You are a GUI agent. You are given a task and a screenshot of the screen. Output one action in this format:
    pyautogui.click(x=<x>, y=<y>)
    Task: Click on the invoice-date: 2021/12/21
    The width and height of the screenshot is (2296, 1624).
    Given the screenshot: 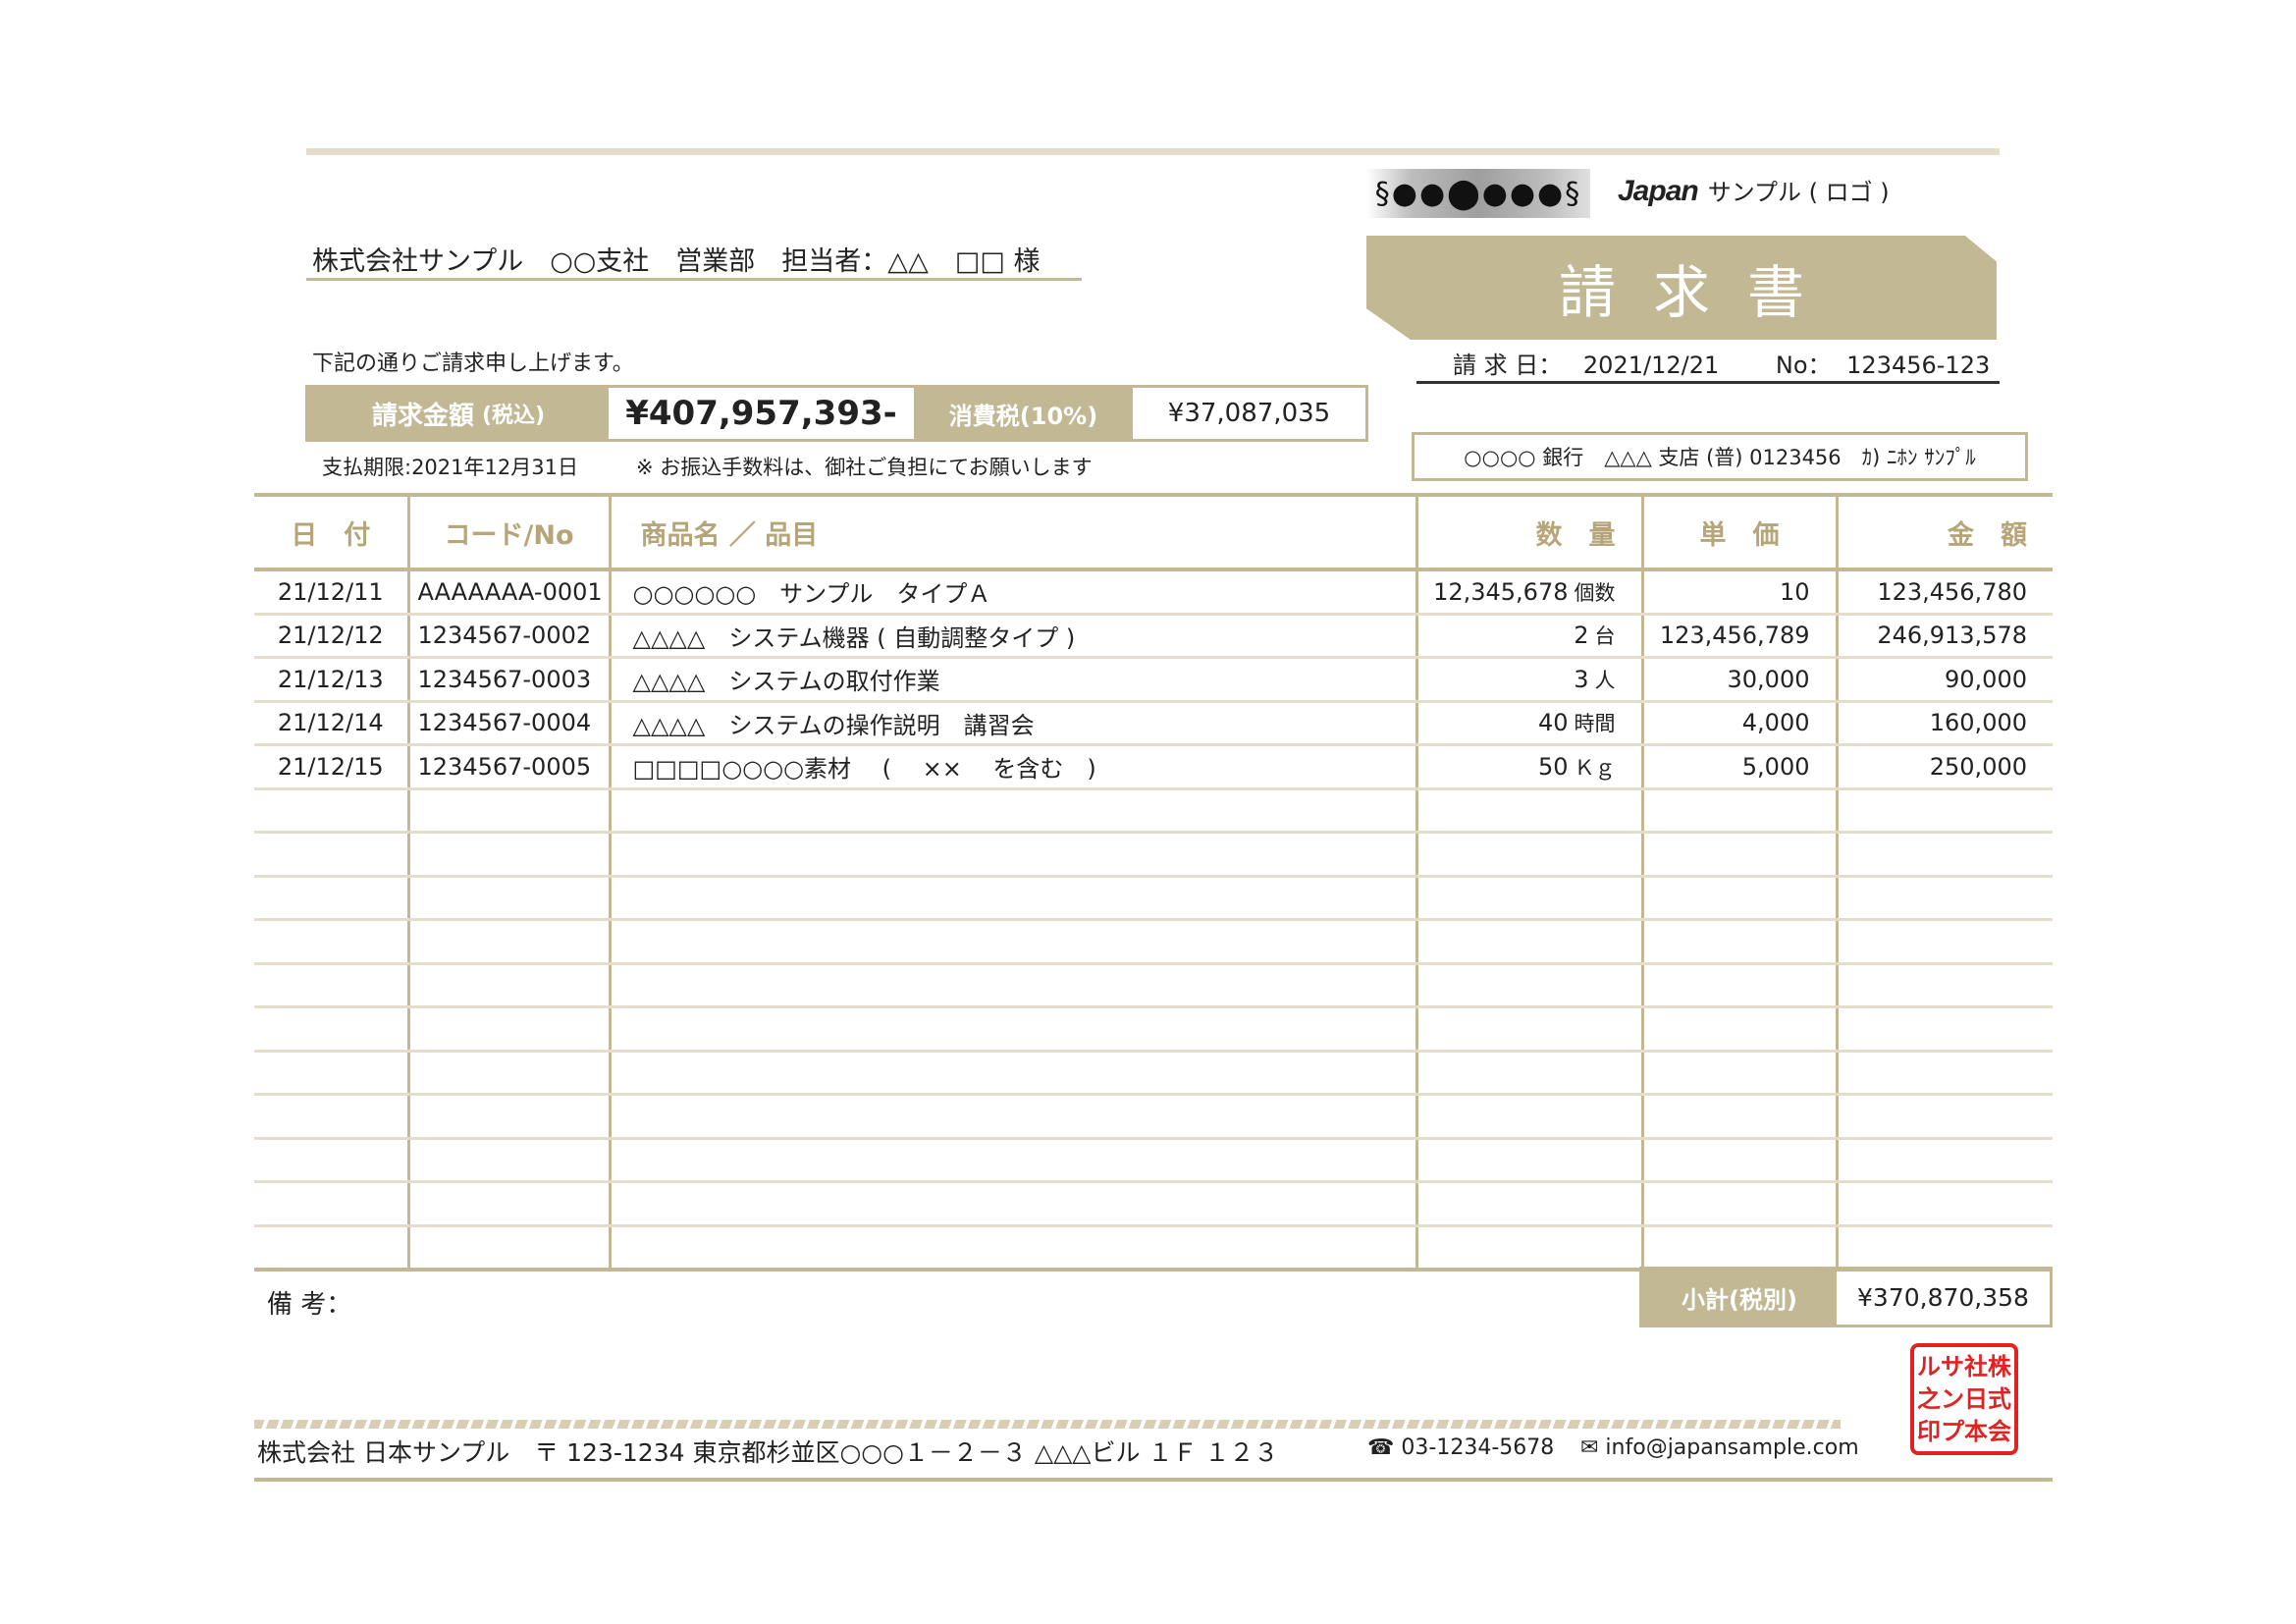 What is the action you would take?
    pyautogui.click(x=1651, y=365)
    